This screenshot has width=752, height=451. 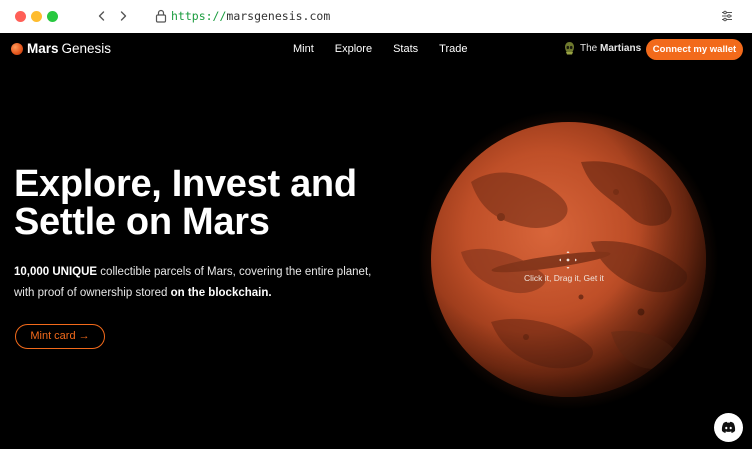 What do you see at coordinates (161, 16) in the screenshot?
I see `lock-icon` at bounding box center [161, 16].